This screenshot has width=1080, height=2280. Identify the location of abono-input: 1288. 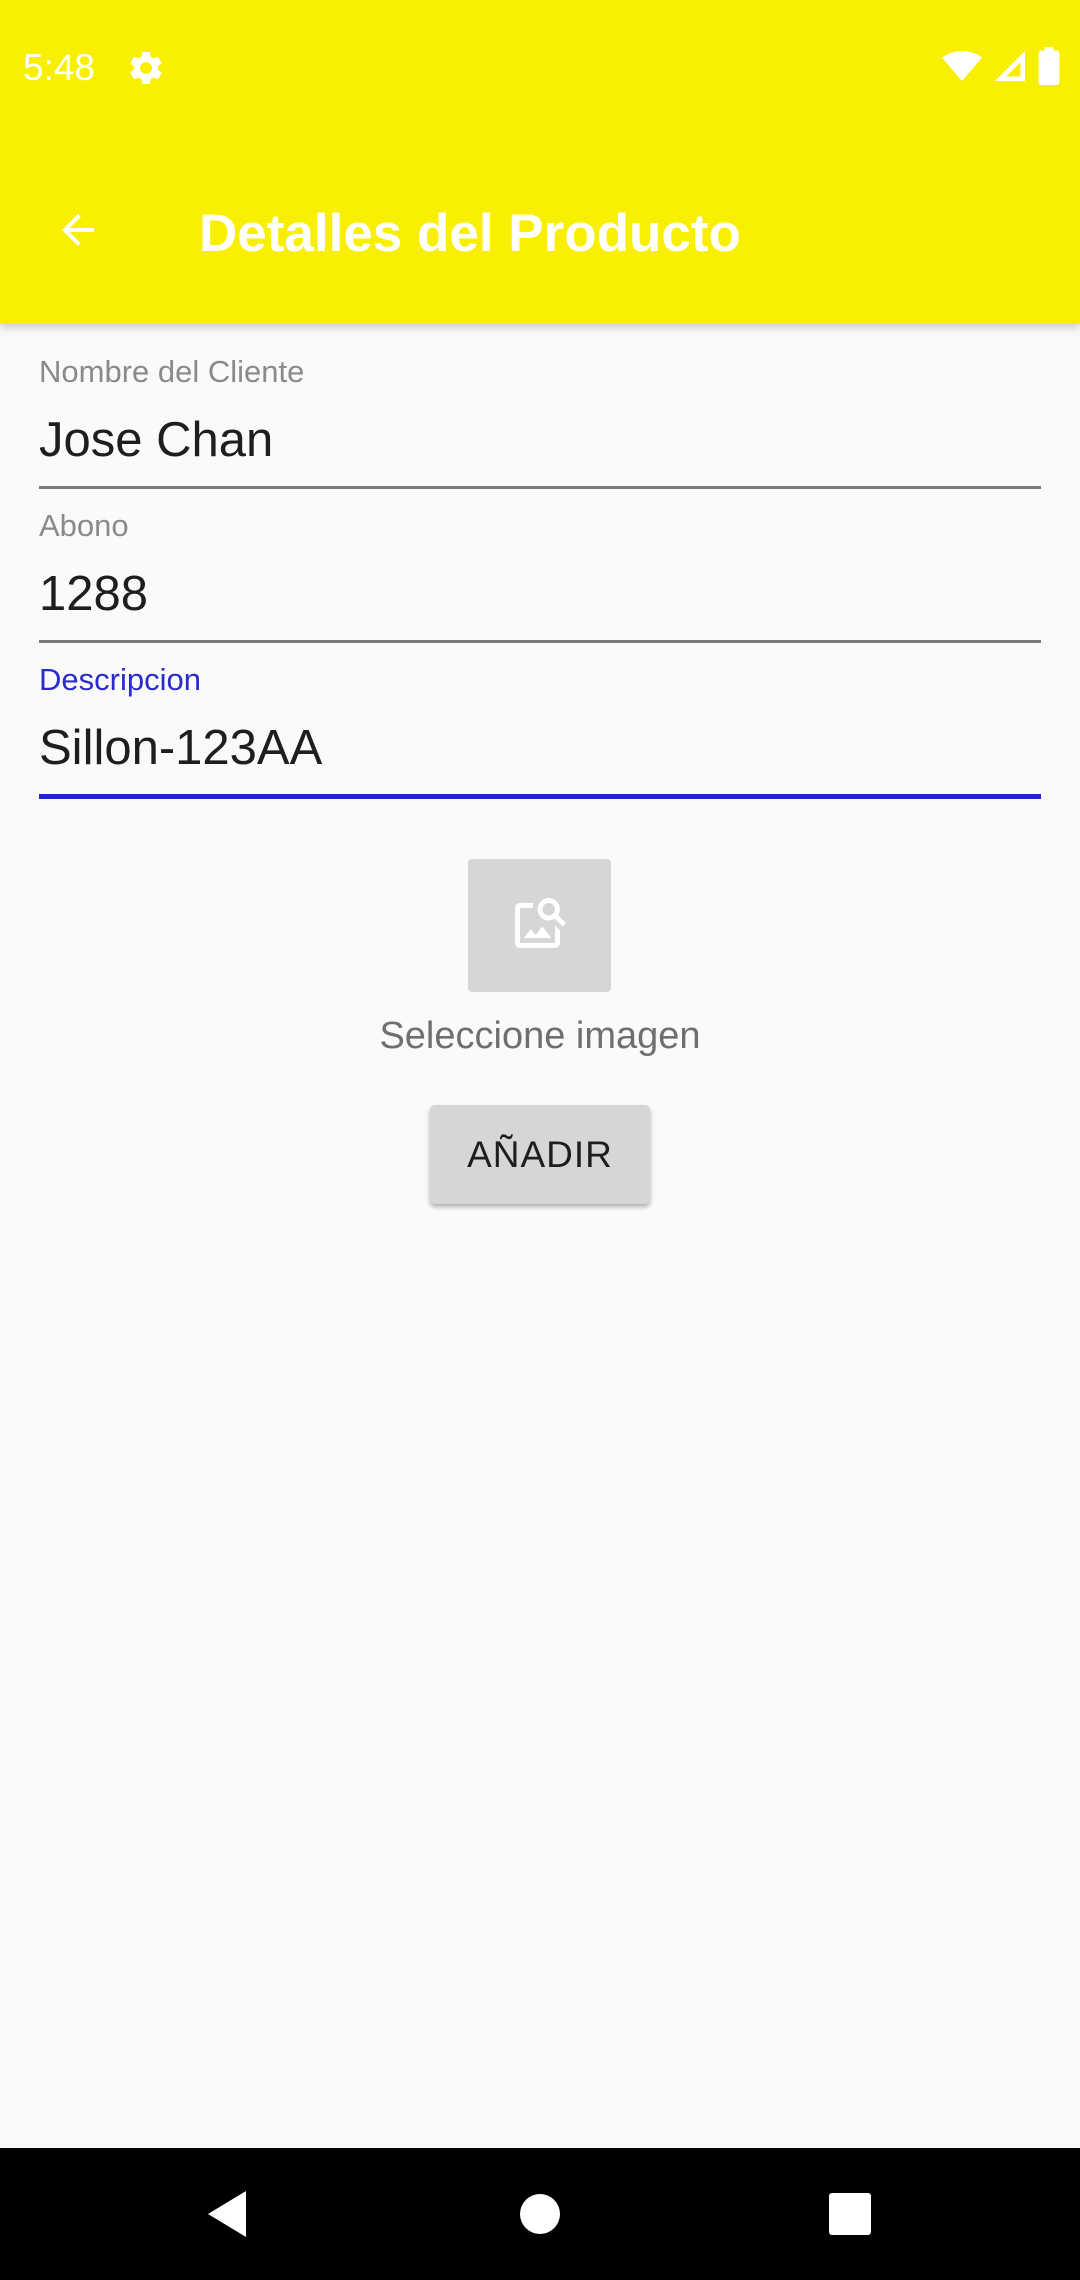
(540, 594).